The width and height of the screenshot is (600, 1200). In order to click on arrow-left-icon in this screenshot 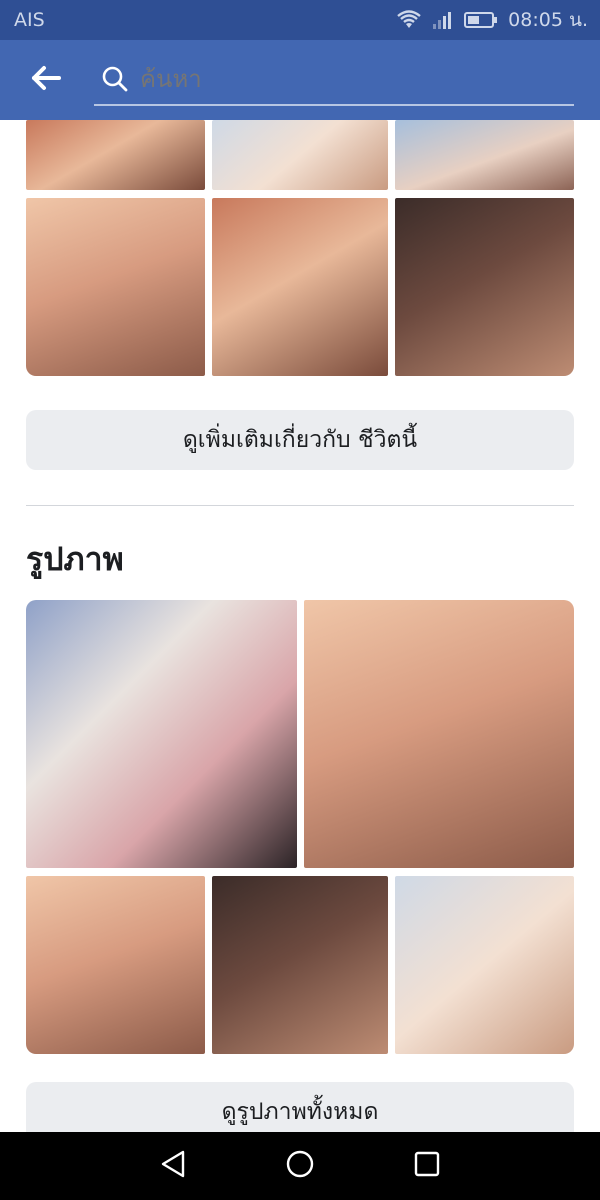, I will do `click(46, 80)`.